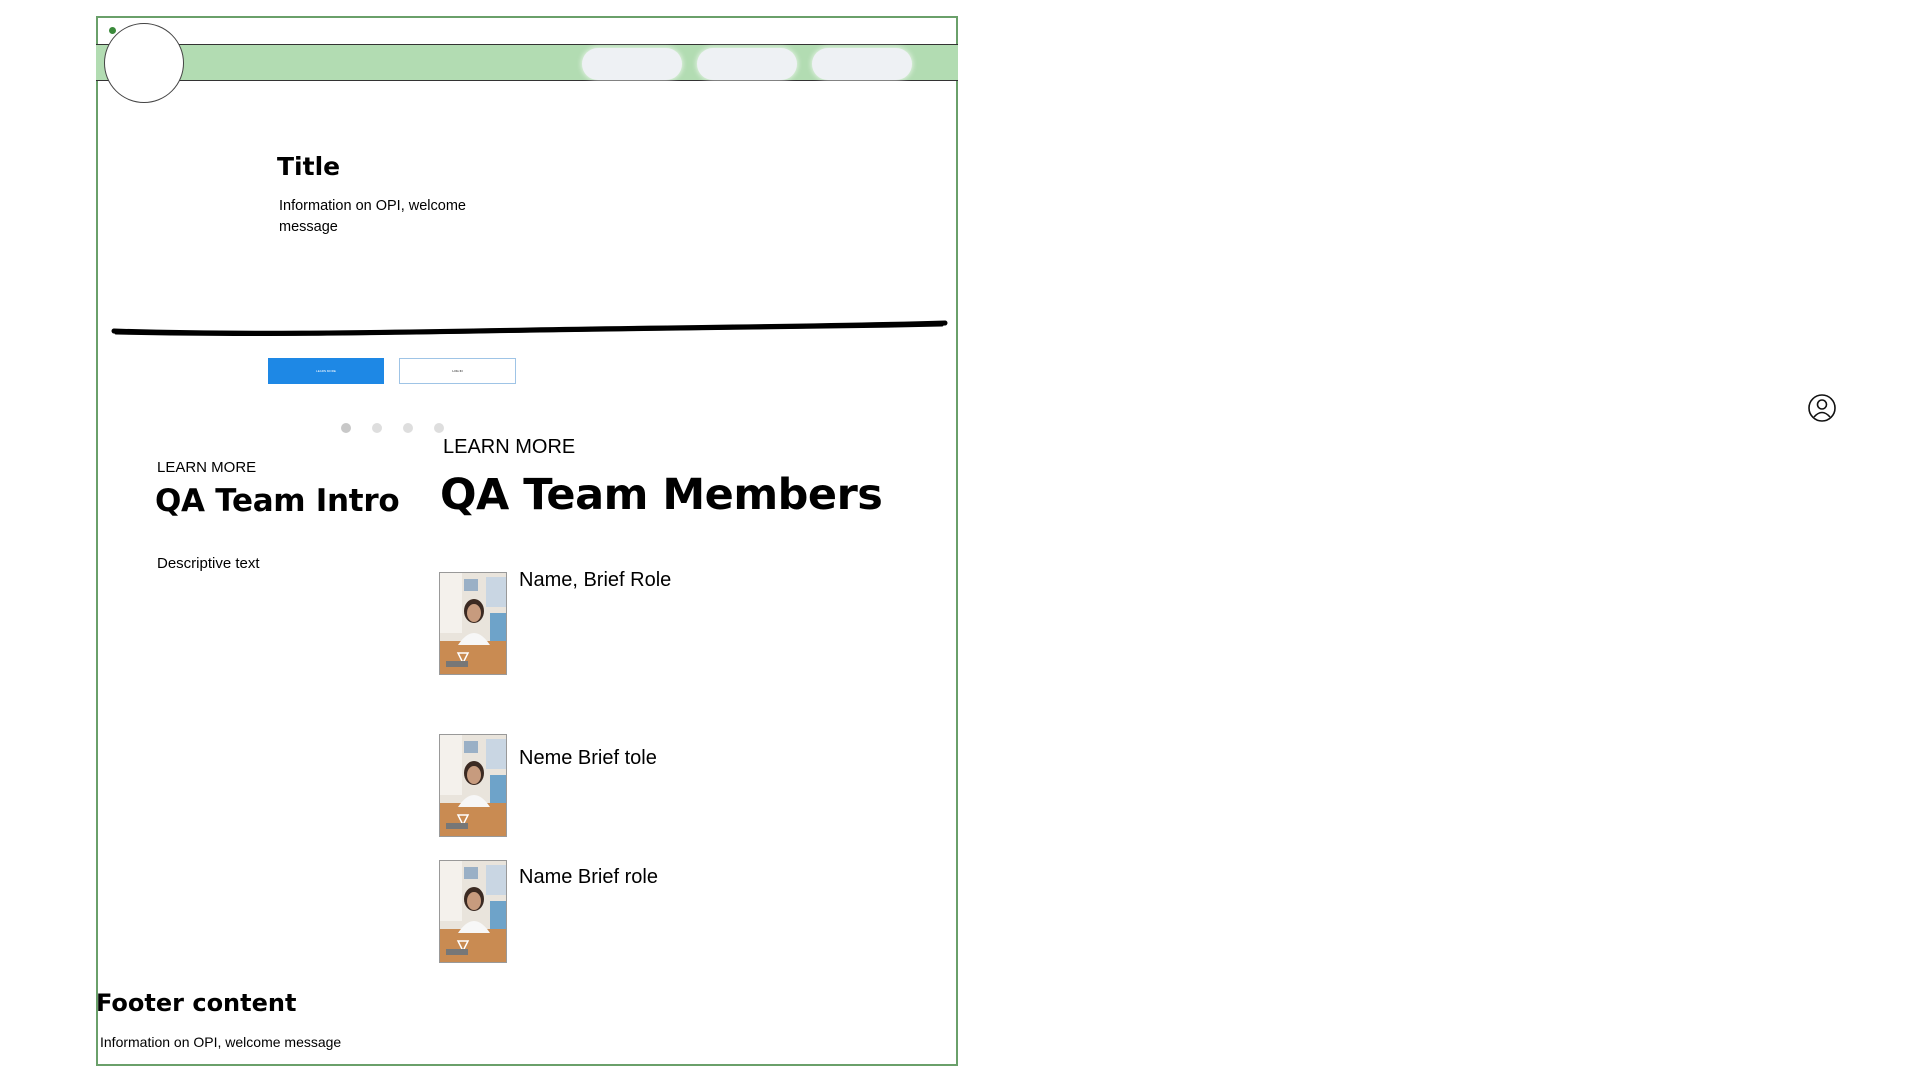 Image resolution: width=1920 pixels, height=1080 pixels. I want to click on intro-text: Descriptive text, so click(208, 563).